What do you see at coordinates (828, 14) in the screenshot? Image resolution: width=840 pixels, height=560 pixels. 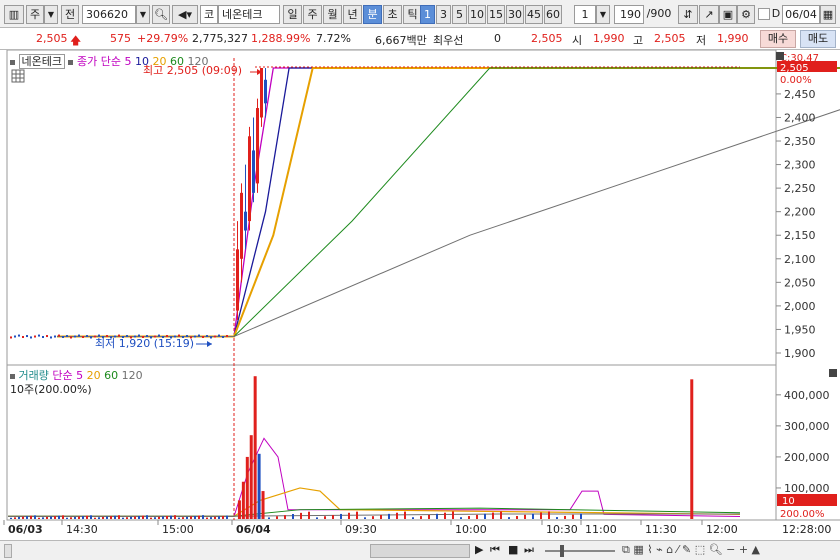 I see `calendar-icon: ▦` at bounding box center [828, 14].